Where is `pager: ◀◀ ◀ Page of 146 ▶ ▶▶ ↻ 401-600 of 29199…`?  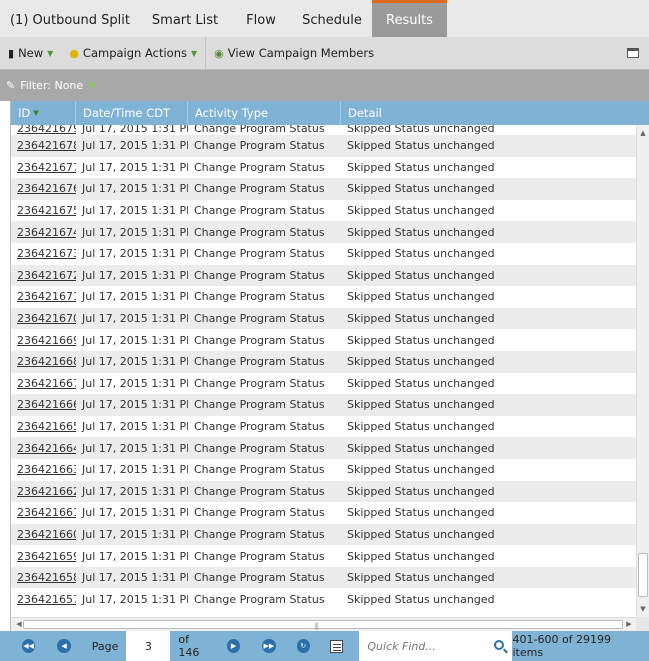 pager: ◀◀ ◀ Page of 146 ▶ ▶▶ ↻ 401-600 of 29199… is located at coordinates (324, 646).